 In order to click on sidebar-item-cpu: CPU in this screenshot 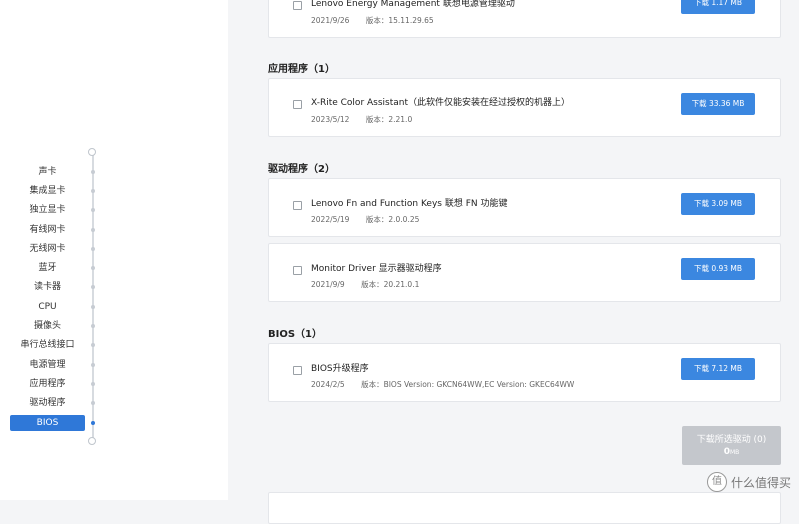, I will do `click(47, 307)`.